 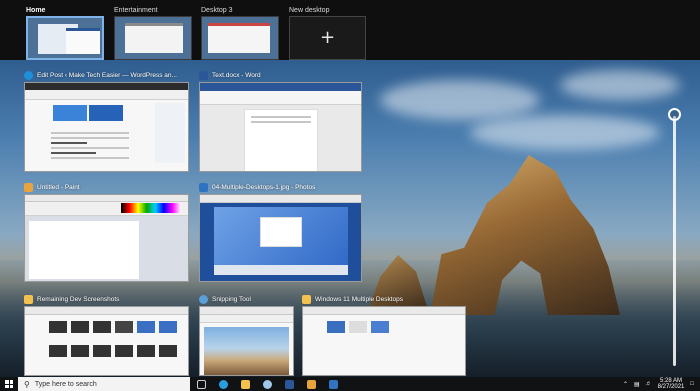 What do you see at coordinates (264, 187) in the screenshot?
I see `window-title-text: 04-Multiple-Desktops-1.jpg - Photos` at bounding box center [264, 187].